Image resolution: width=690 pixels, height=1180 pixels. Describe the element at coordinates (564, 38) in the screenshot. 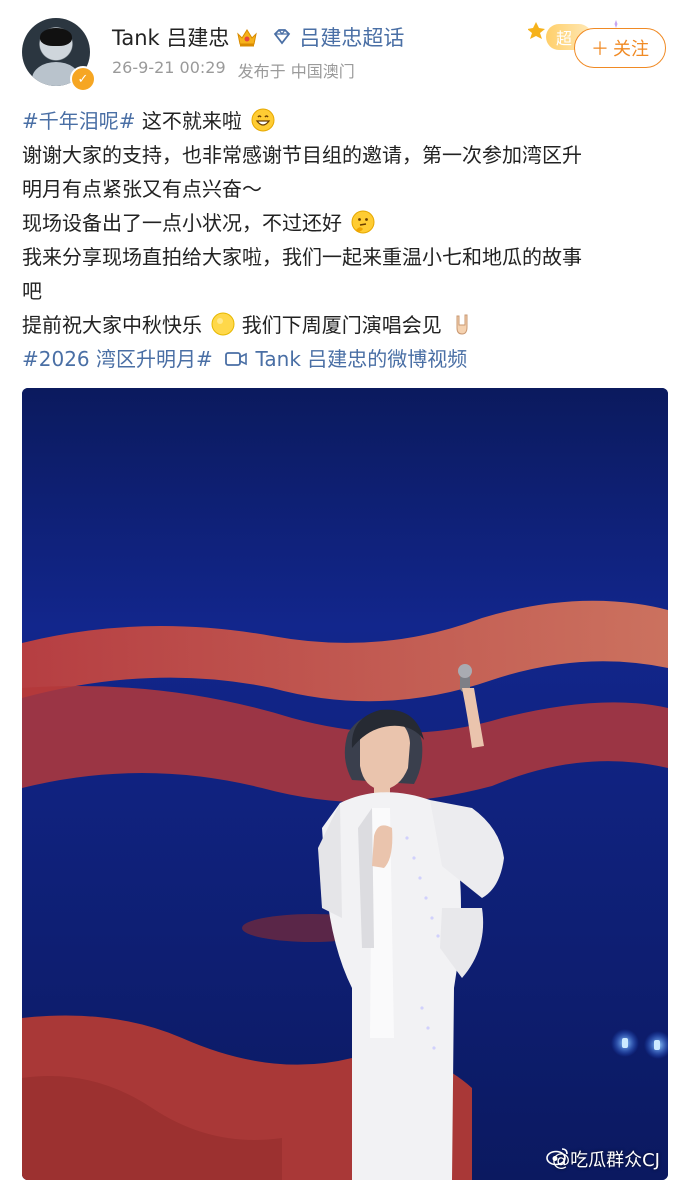

I see `super-badge-text: 超` at that location.